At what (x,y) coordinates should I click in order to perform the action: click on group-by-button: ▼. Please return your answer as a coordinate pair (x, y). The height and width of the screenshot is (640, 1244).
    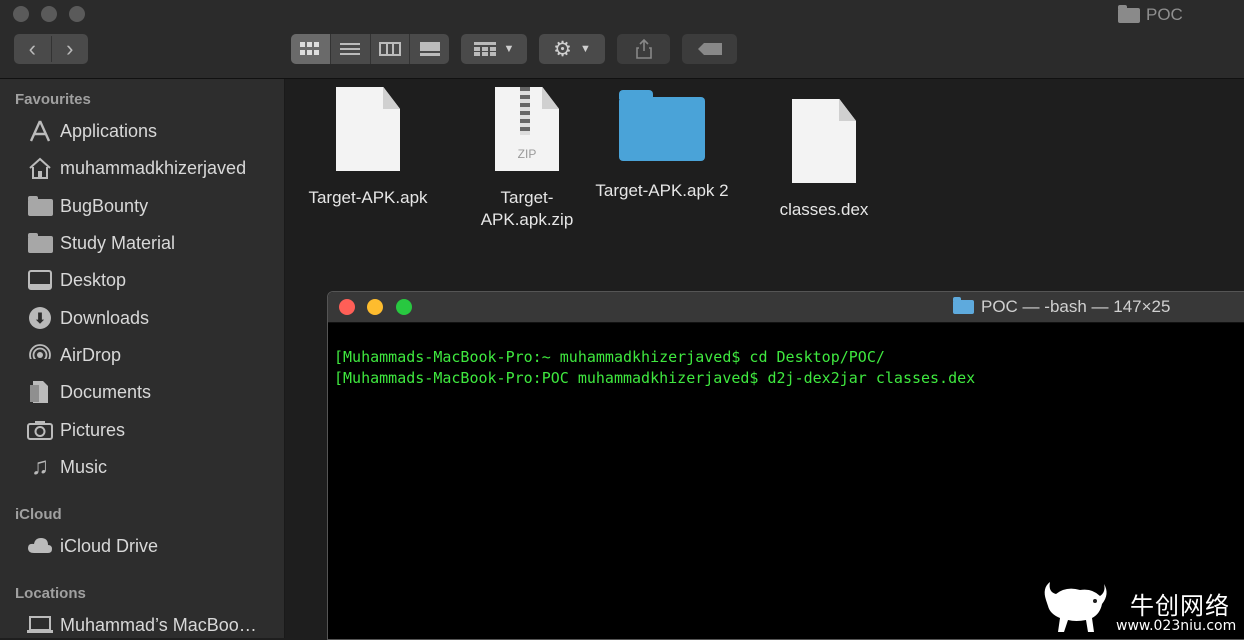
    Looking at the image, I should click on (494, 49).